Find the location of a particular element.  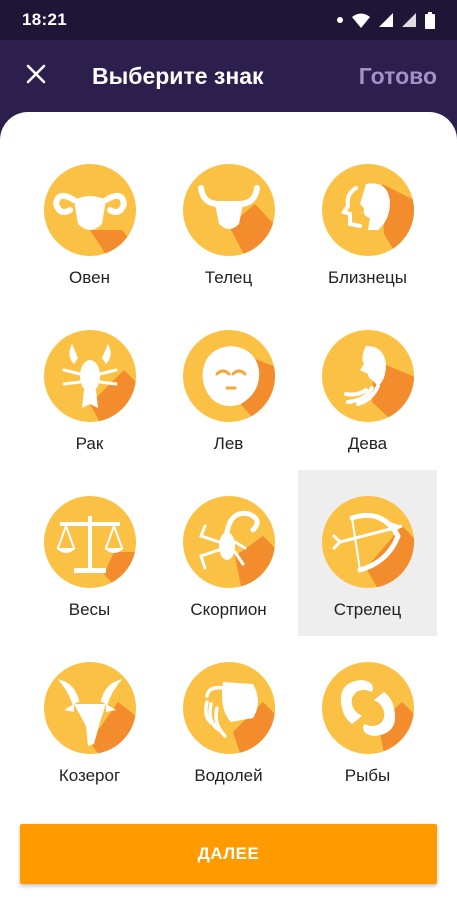

sign-cell-libra: Весы is located at coordinates (89, 557).